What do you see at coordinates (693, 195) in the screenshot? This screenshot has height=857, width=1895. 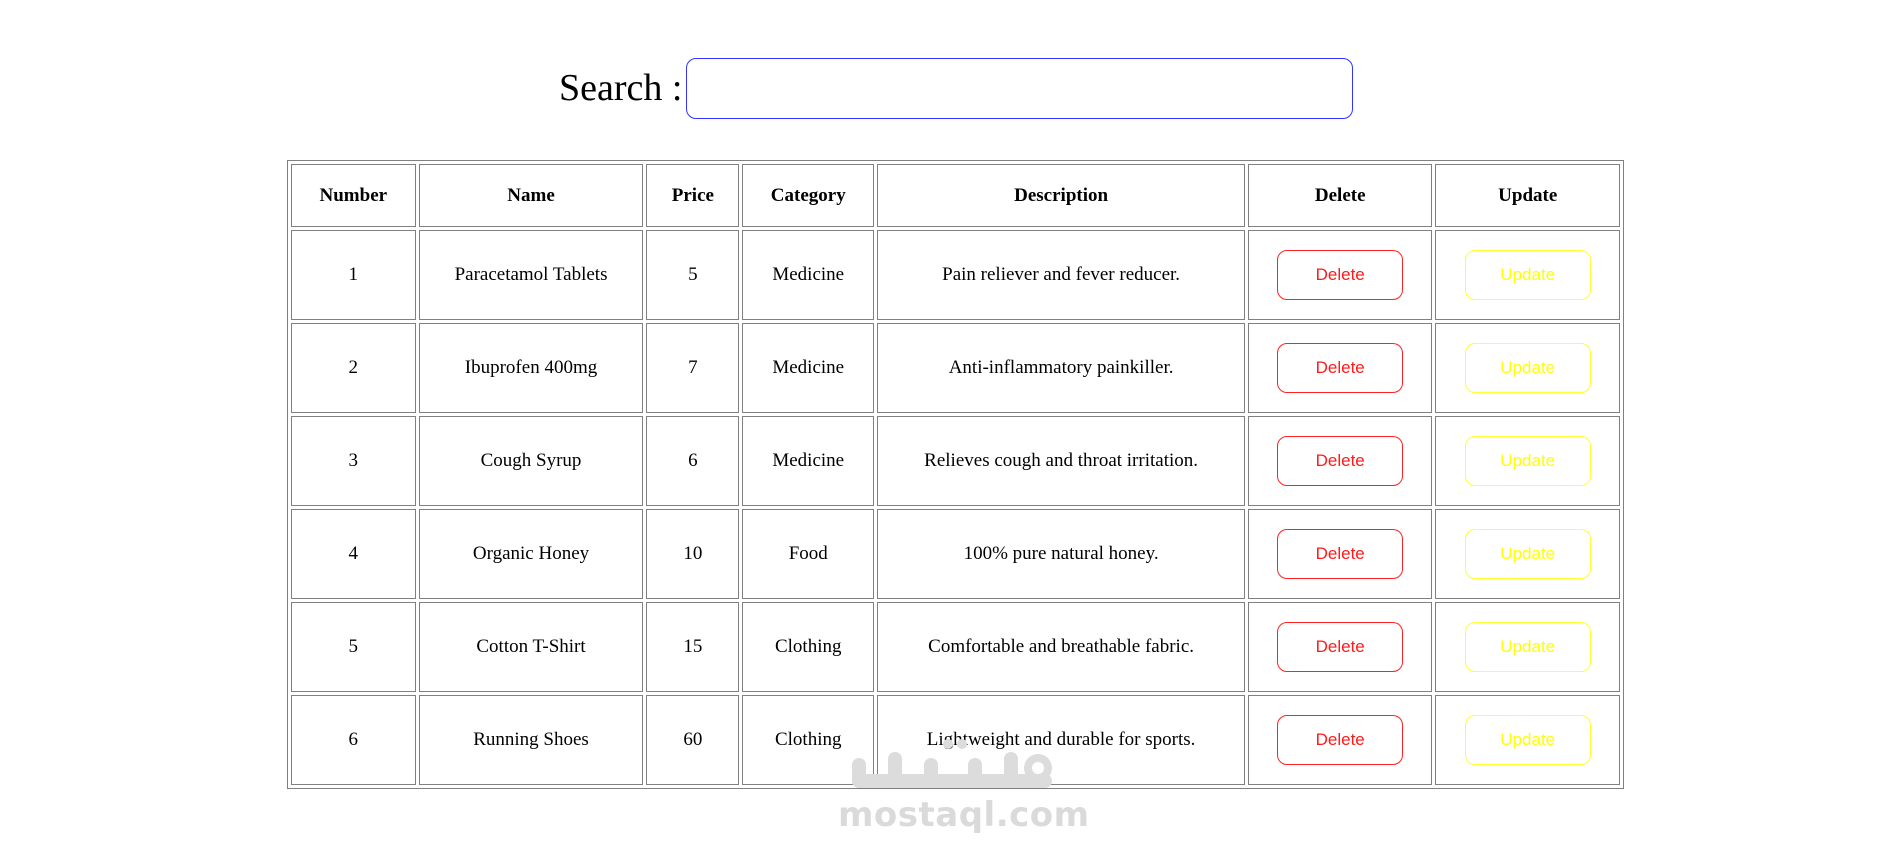 I see `header-price: Price` at bounding box center [693, 195].